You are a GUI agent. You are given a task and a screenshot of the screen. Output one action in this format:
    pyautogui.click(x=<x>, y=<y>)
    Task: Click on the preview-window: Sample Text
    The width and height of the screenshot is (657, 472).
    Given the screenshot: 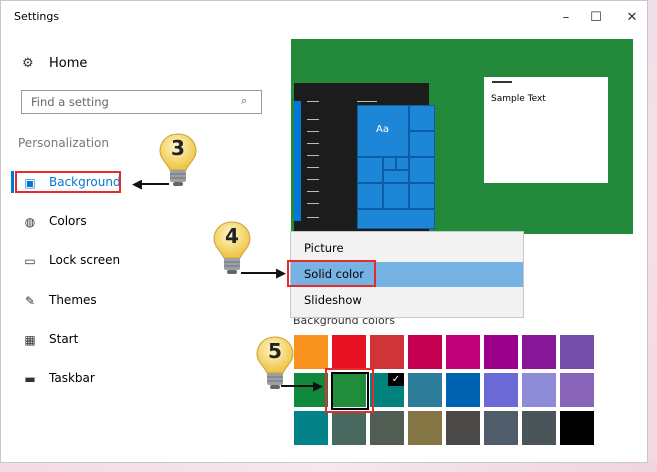 What is the action you would take?
    pyautogui.click(x=546, y=130)
    